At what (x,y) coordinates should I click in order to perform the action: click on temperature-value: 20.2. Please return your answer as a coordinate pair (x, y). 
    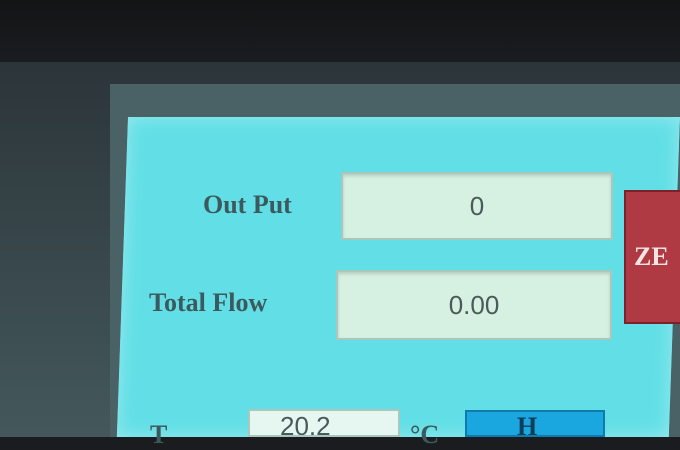
    Looking at the image, I should click on (305, 424).